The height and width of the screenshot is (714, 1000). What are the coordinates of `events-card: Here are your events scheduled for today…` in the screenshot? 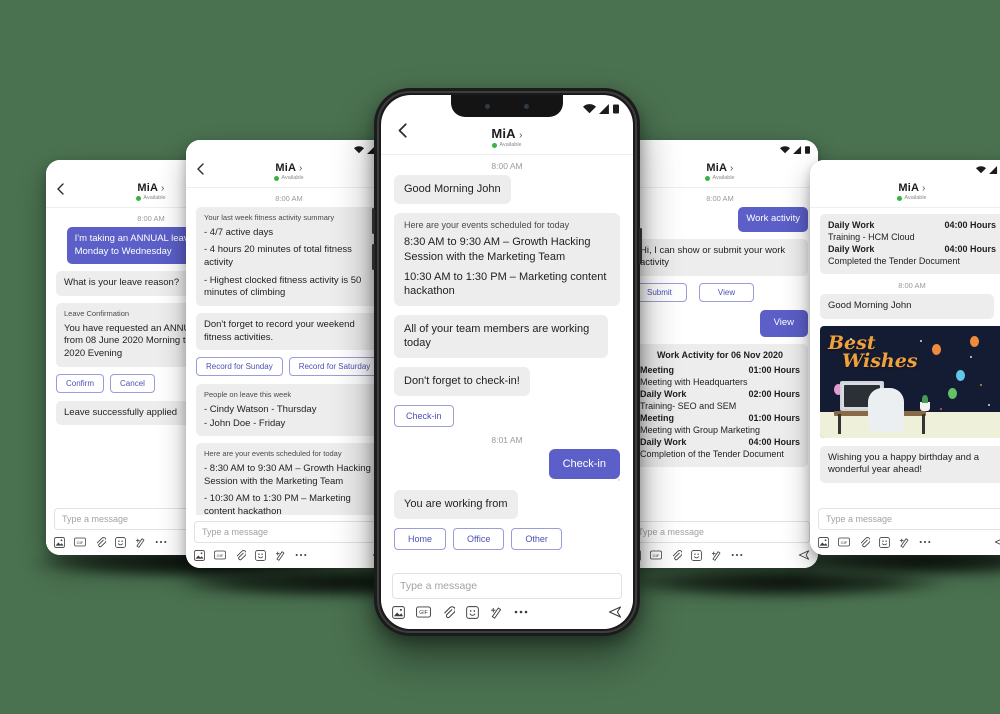 It's located at (507, 259).